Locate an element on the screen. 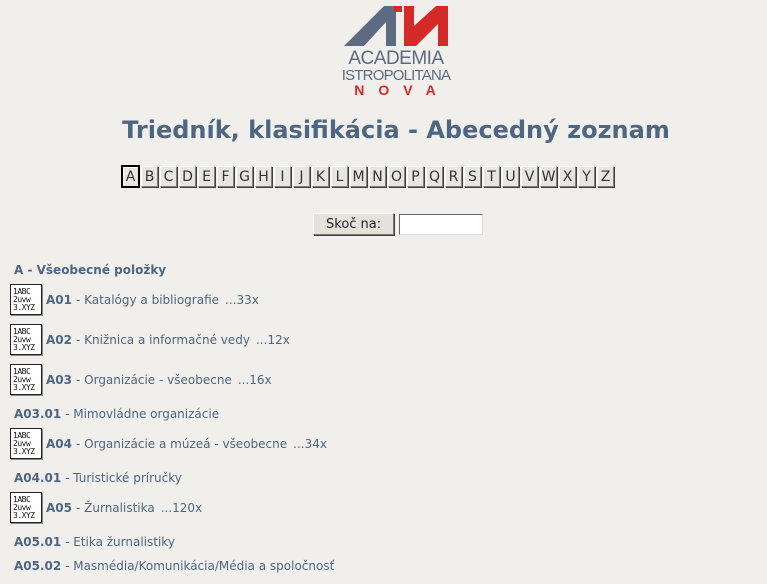  letter-button-n: N is located at coordinates (377, 176).